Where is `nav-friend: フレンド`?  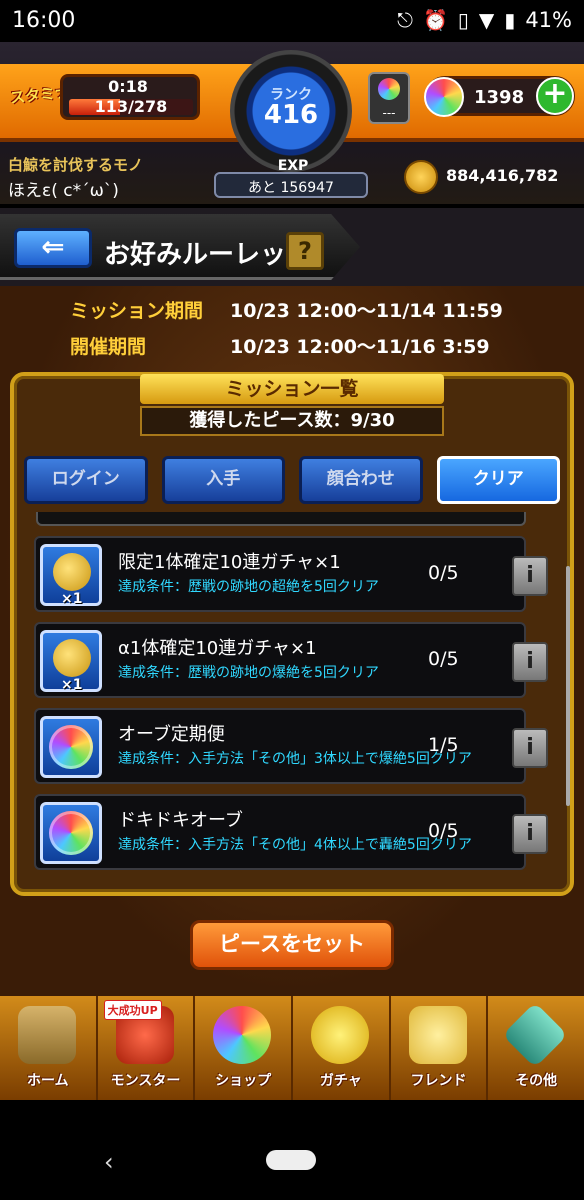
nav-friend: フレンド is located at coordinates (440, 1048).